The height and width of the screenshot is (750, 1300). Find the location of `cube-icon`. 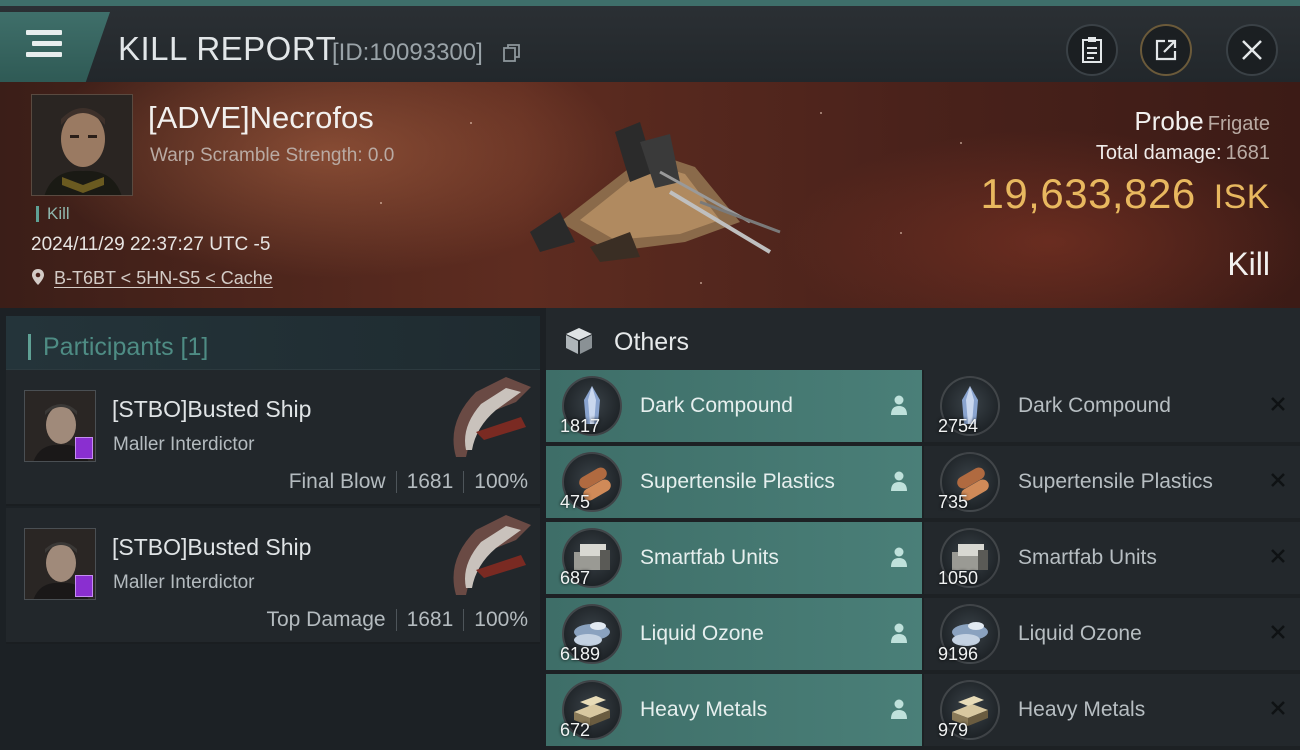

cube-icon is located at coordinates (579, 341).